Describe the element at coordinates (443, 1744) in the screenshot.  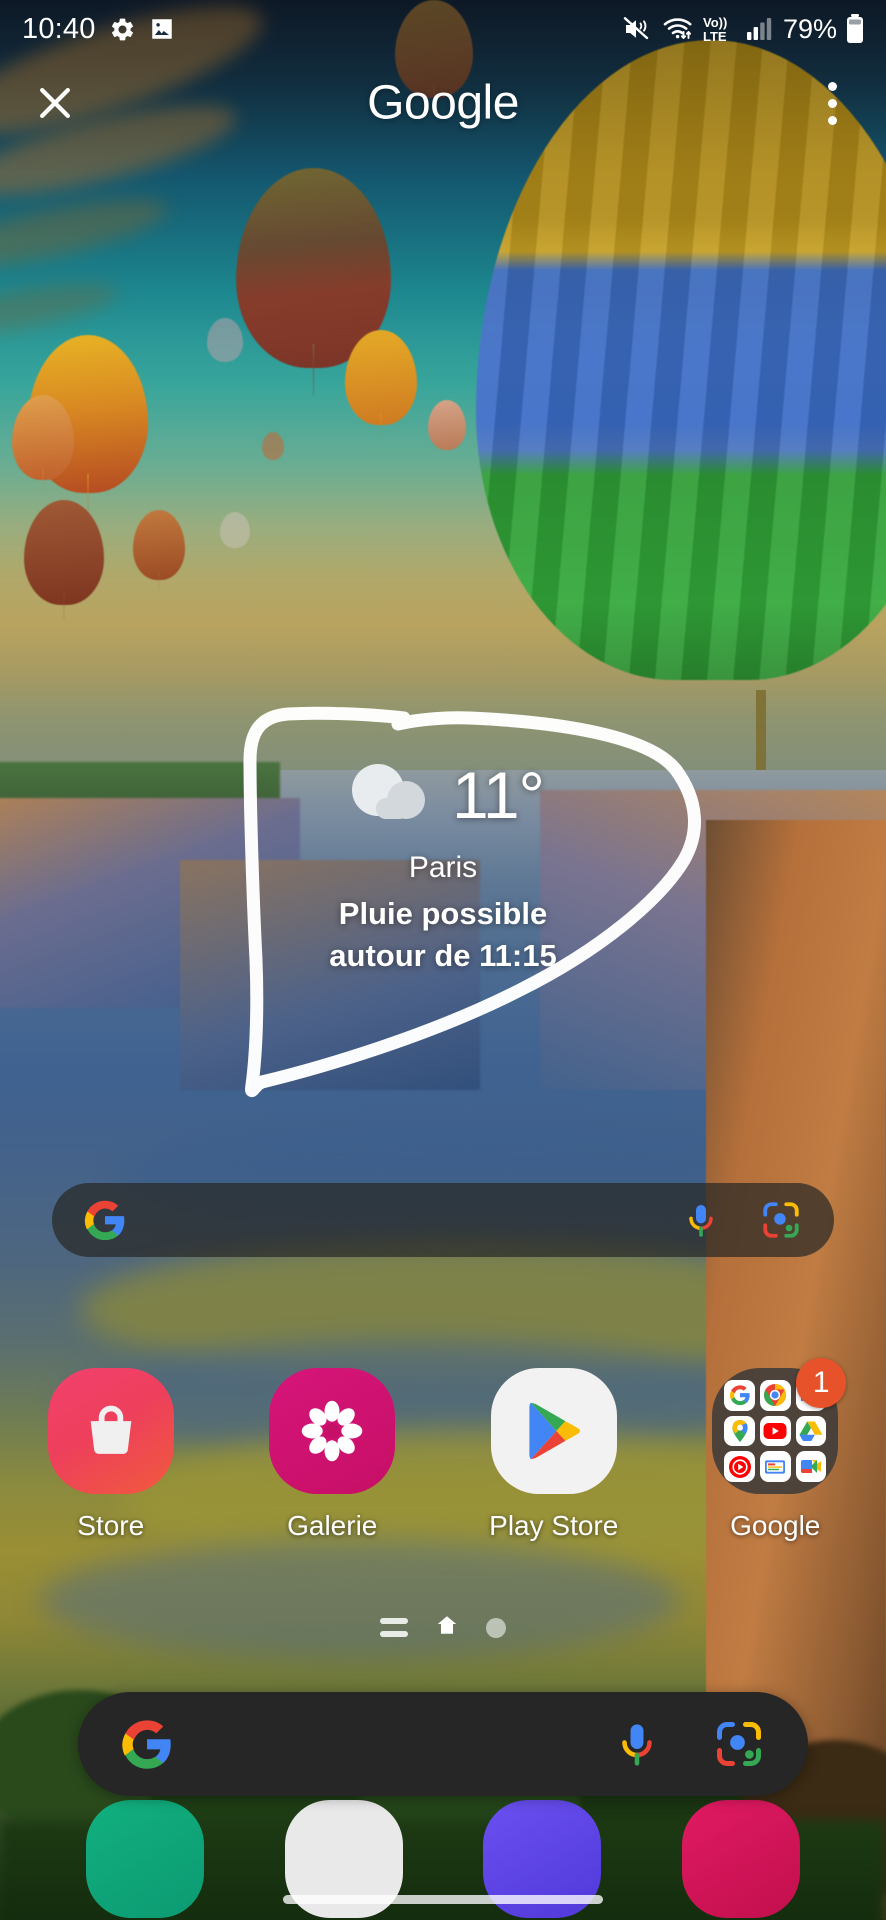
I see `circle-to-search-input-bar` at that location.